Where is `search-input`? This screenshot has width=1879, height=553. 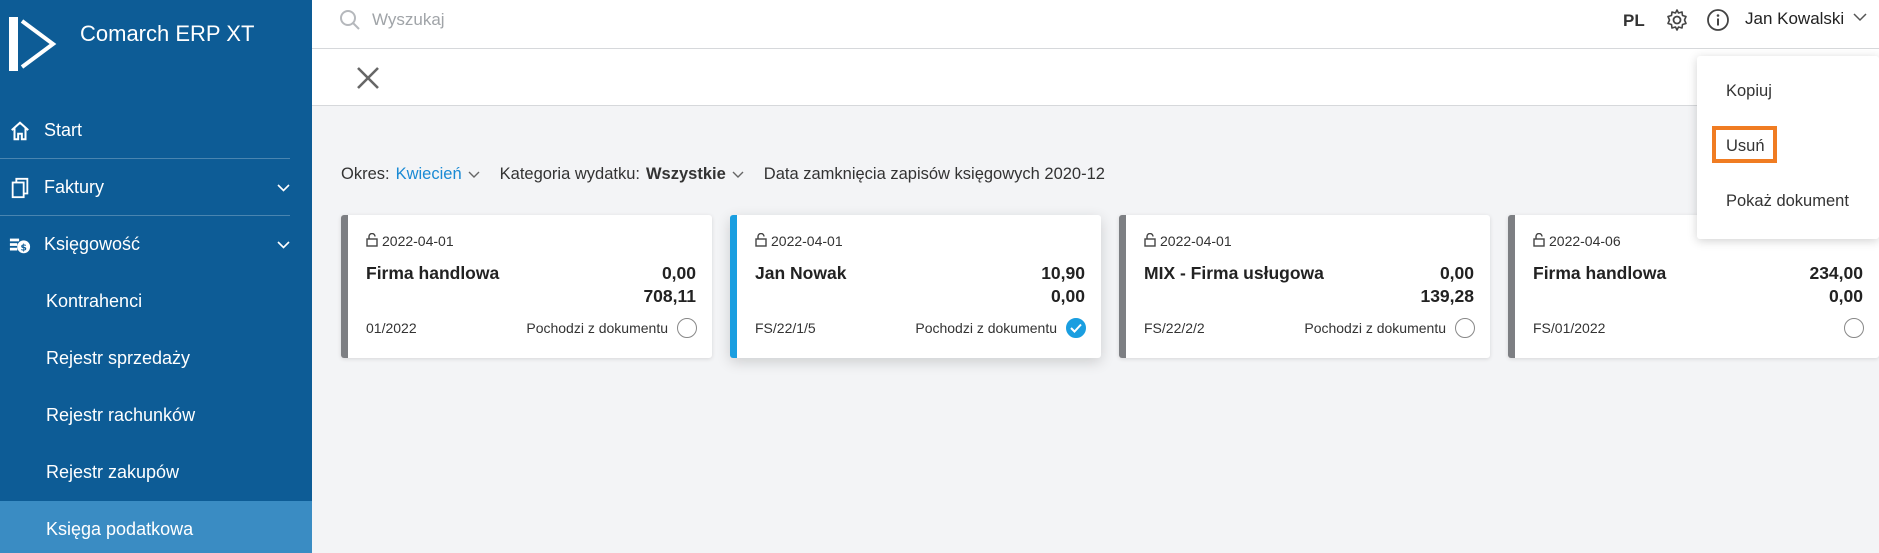 search-input is located at coordinates (522, 20).